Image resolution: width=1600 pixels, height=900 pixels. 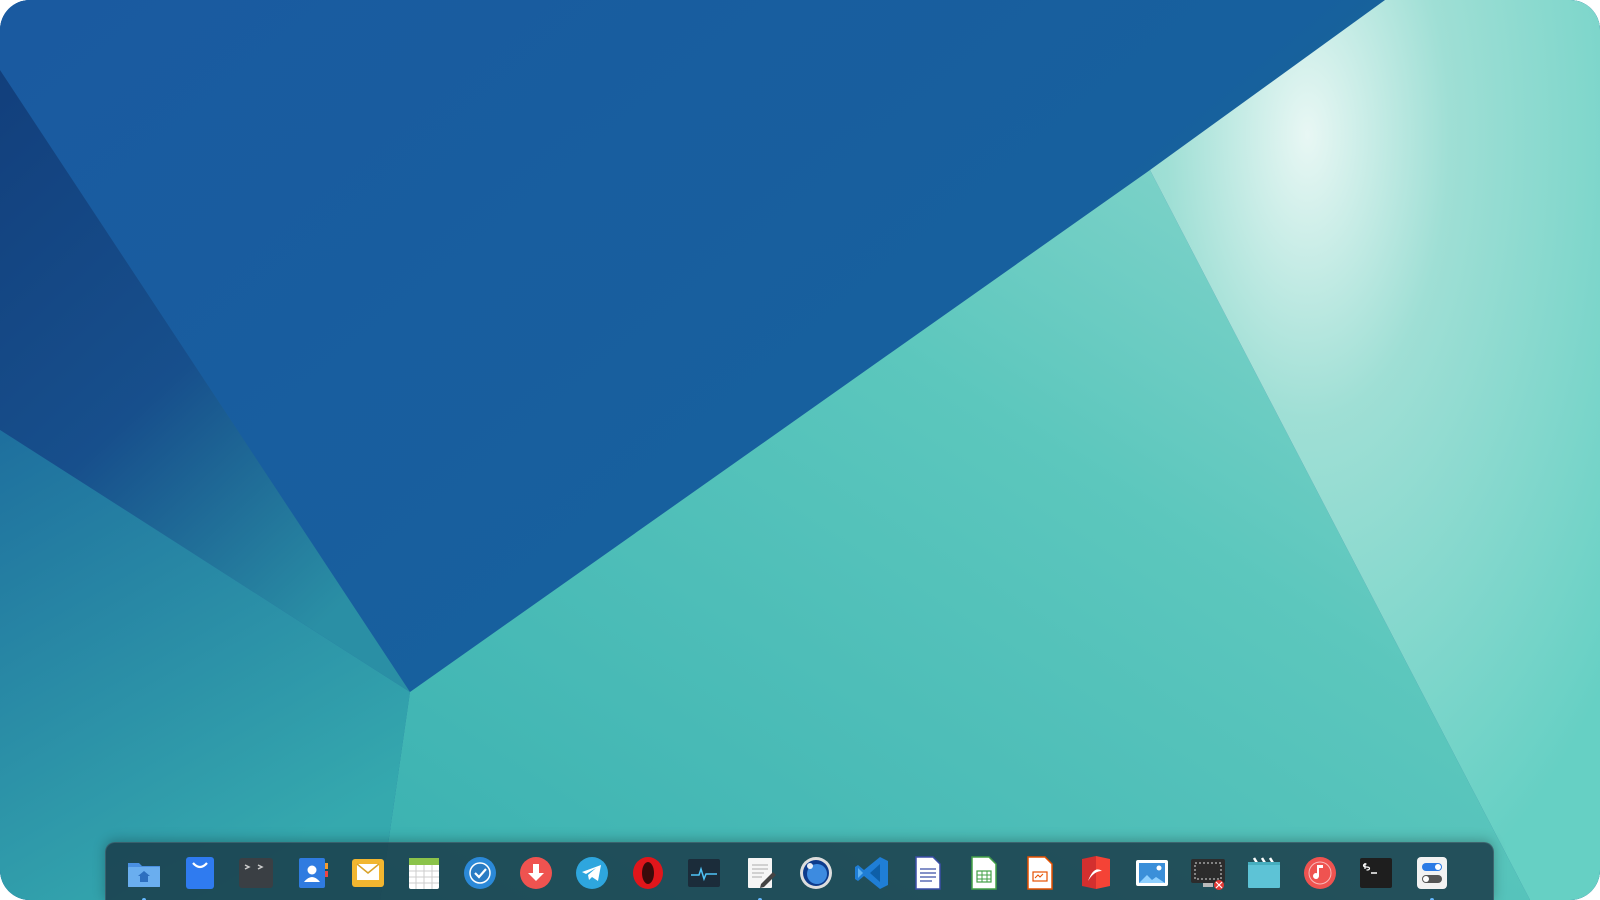 What do you see at coordinates (424, 873) in the screenshot?
I see `calendar-icon` at bounding box center [424, 873].